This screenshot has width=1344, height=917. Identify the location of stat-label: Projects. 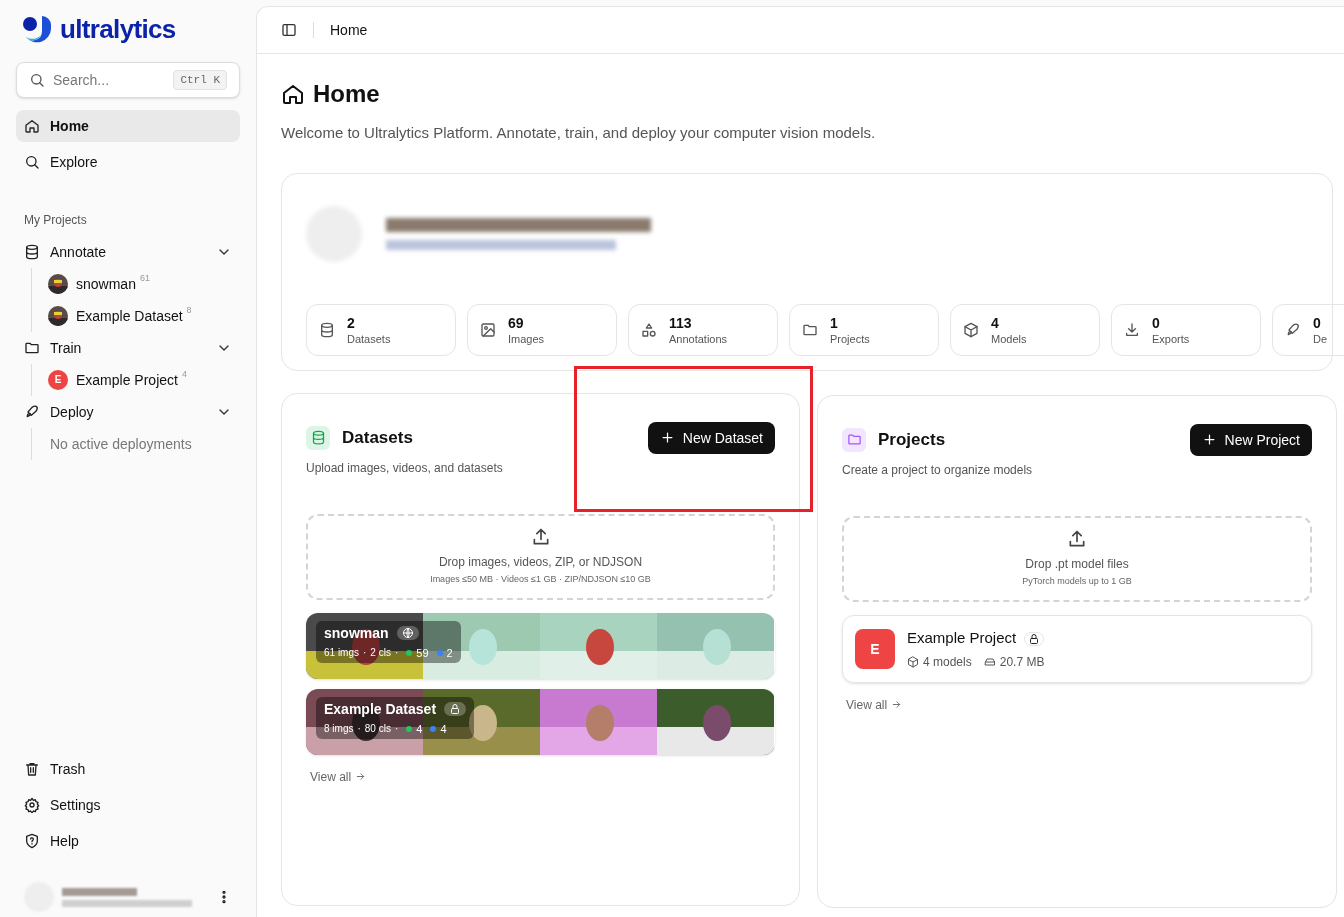
(850, 339).